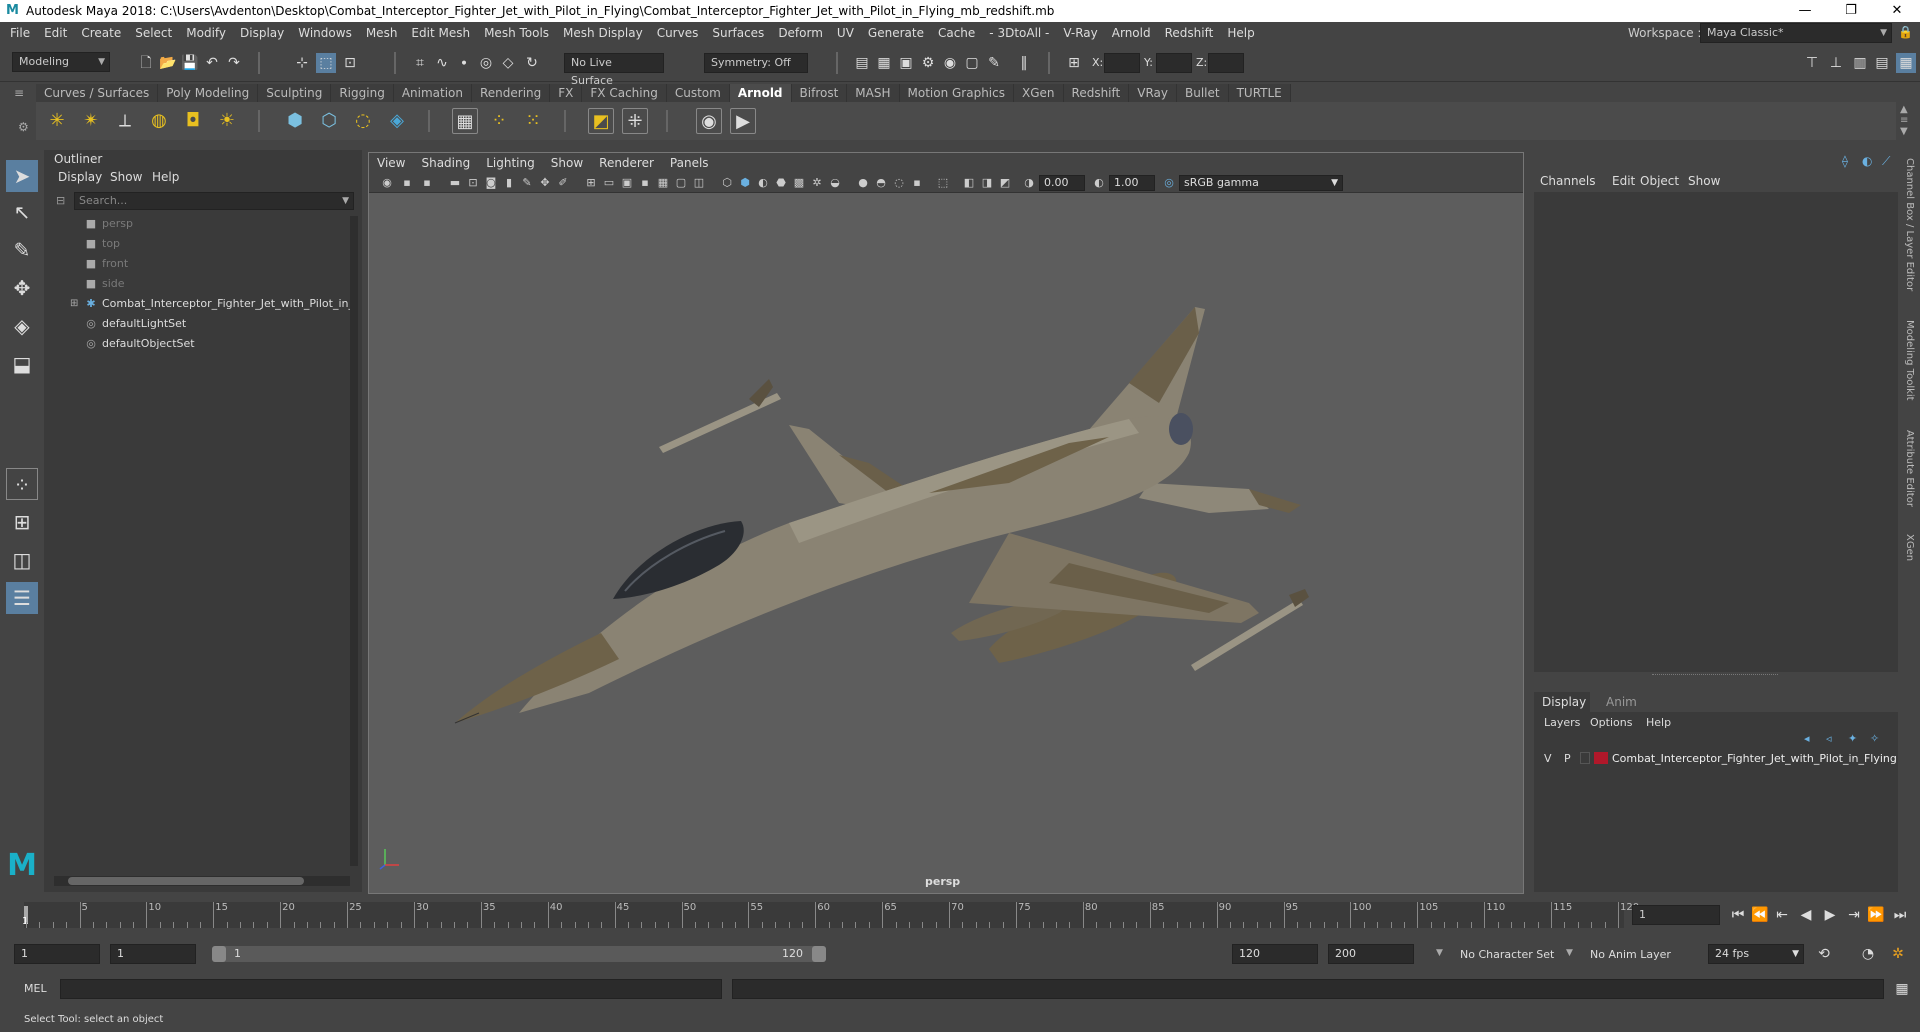  What do you see at coordinates (800, 33) in the screenshot?
I see `menu-deform: Deform` at bounding box center [800, 33].